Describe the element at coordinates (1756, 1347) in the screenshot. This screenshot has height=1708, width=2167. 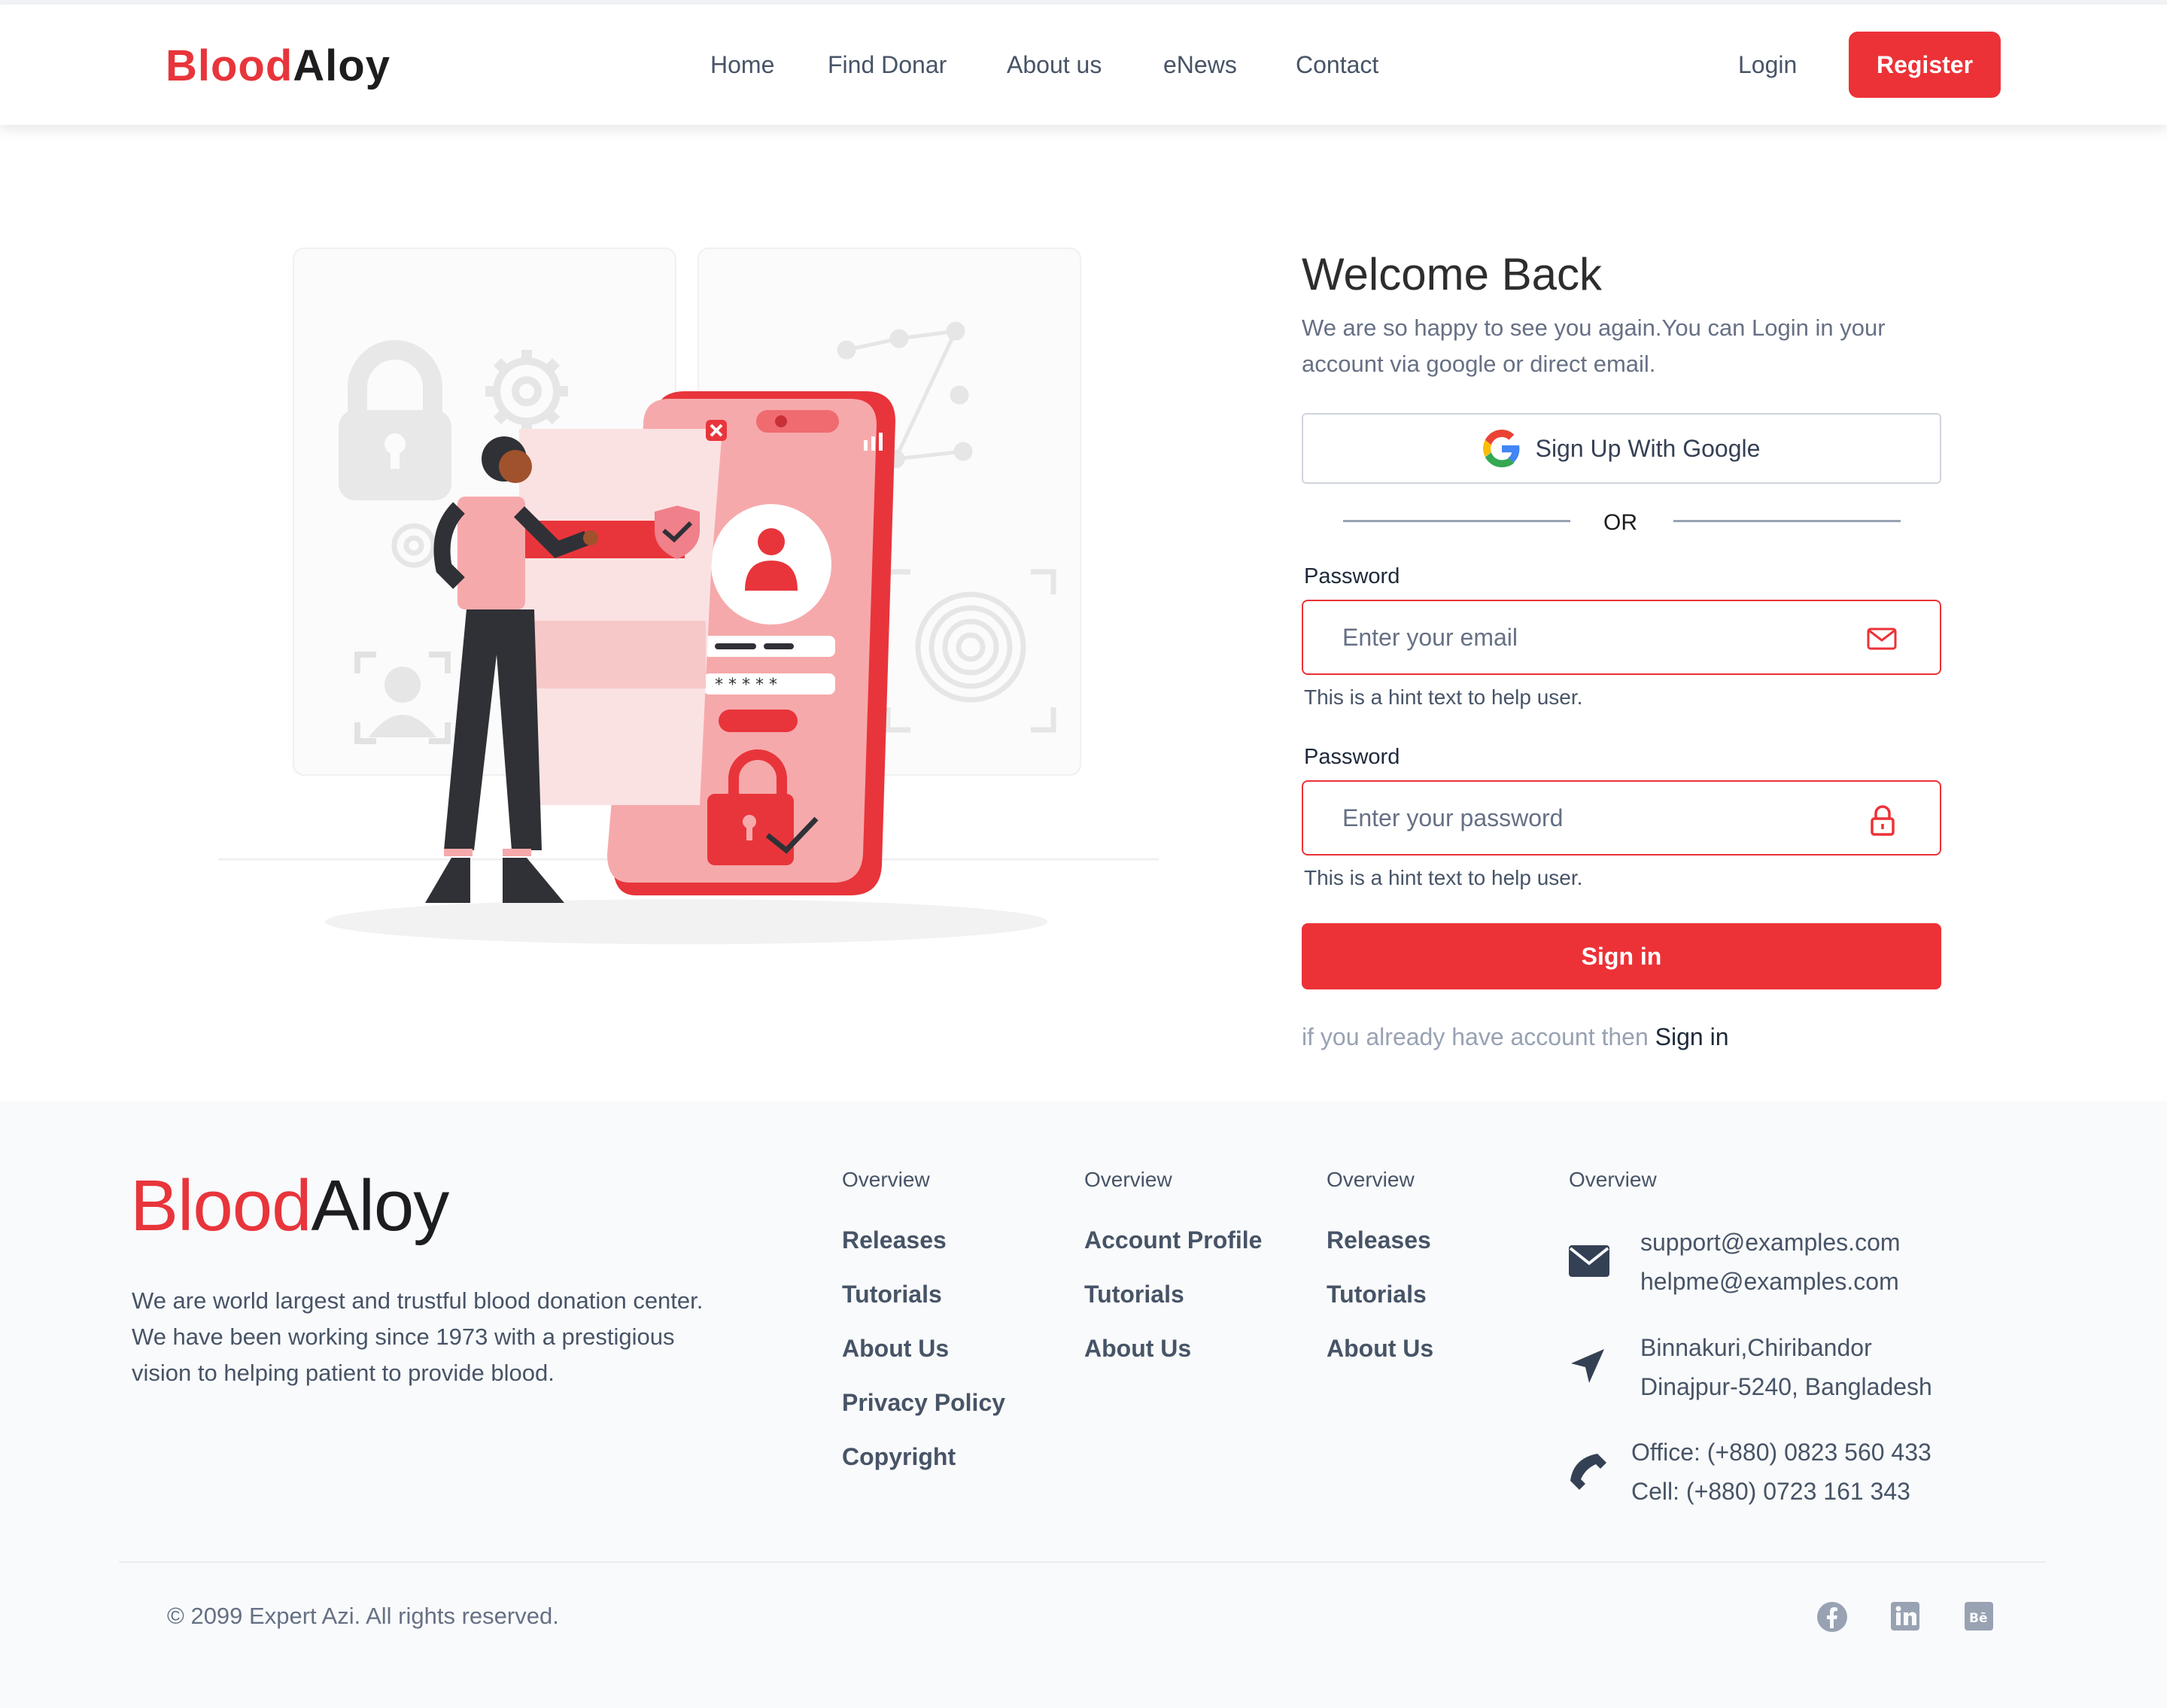
I see `contact-address-line1: Binnakuri,Chiribandor` at that location.